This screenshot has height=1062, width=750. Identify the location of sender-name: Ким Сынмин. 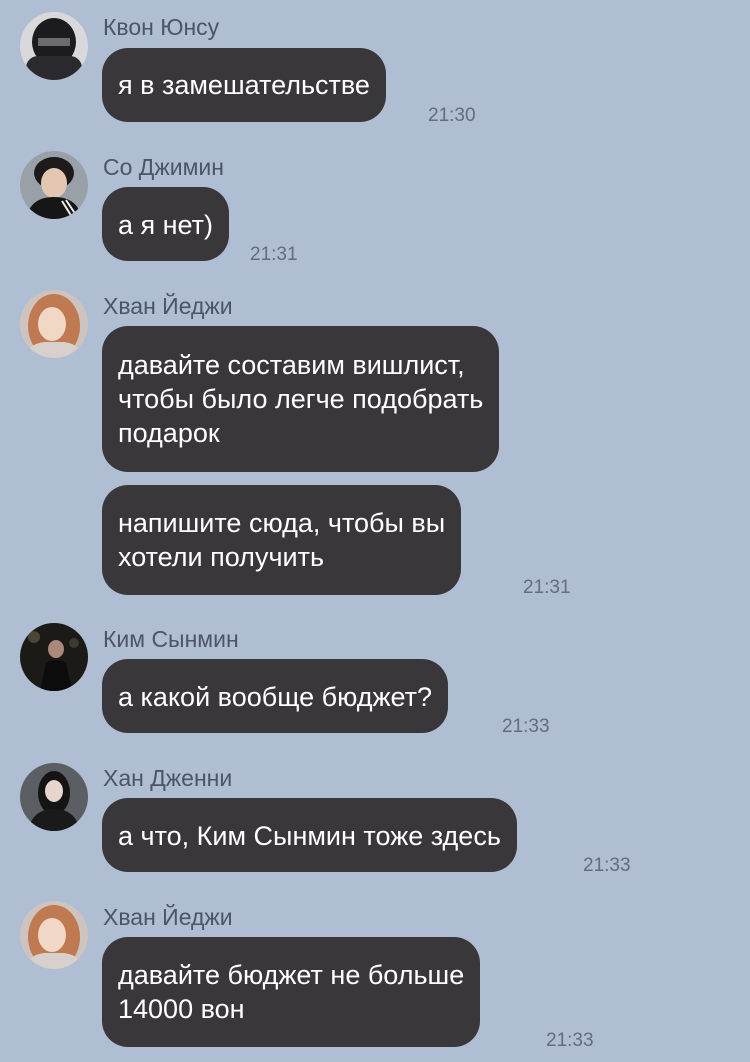
(171, 639).